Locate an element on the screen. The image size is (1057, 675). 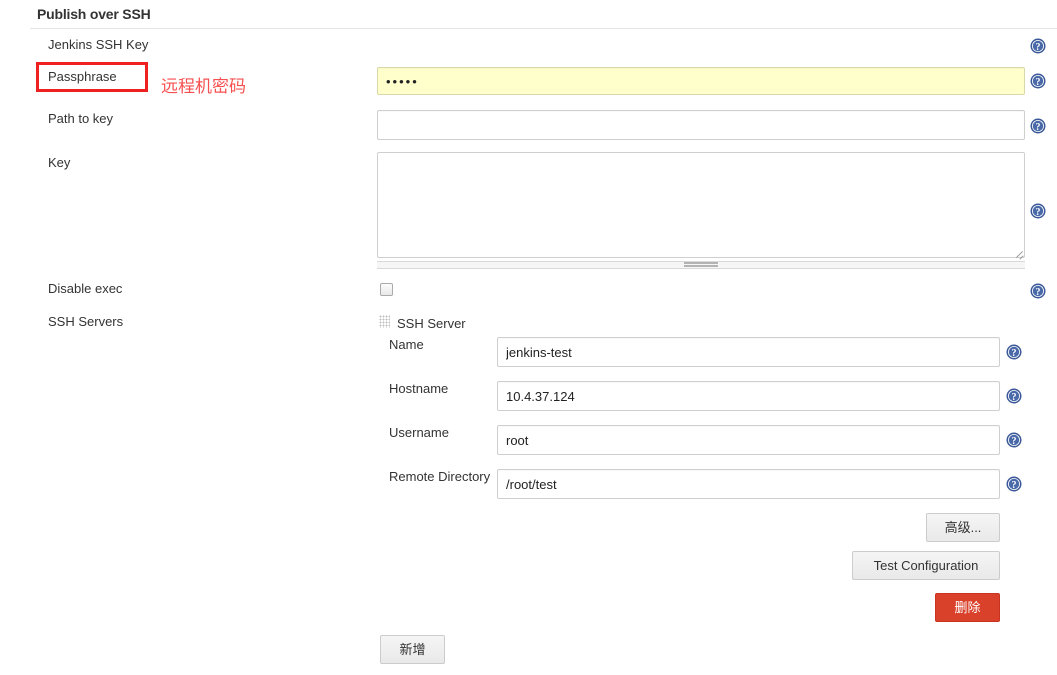
help-icon-jenkins-ssh-key: ? is located at coordinates (1038, 46).